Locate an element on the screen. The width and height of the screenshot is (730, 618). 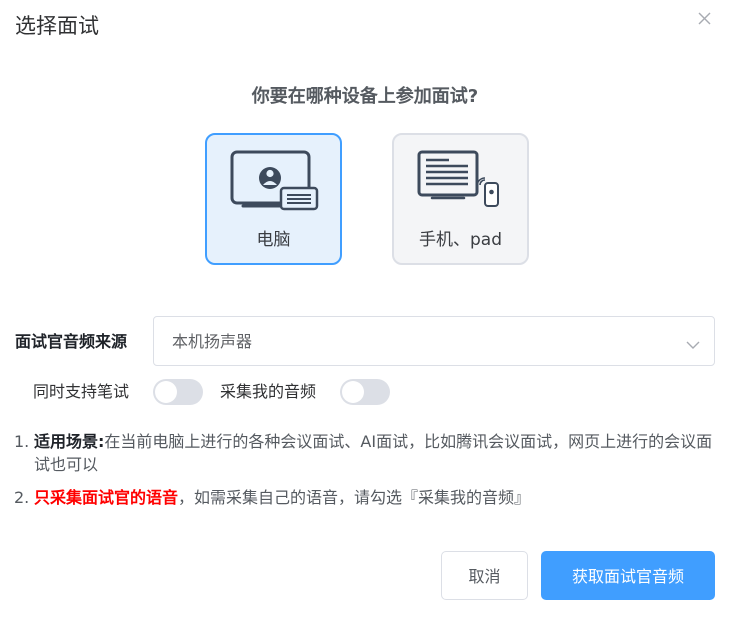
note-bold: 适用场景: is located at coordinates (69, 441).